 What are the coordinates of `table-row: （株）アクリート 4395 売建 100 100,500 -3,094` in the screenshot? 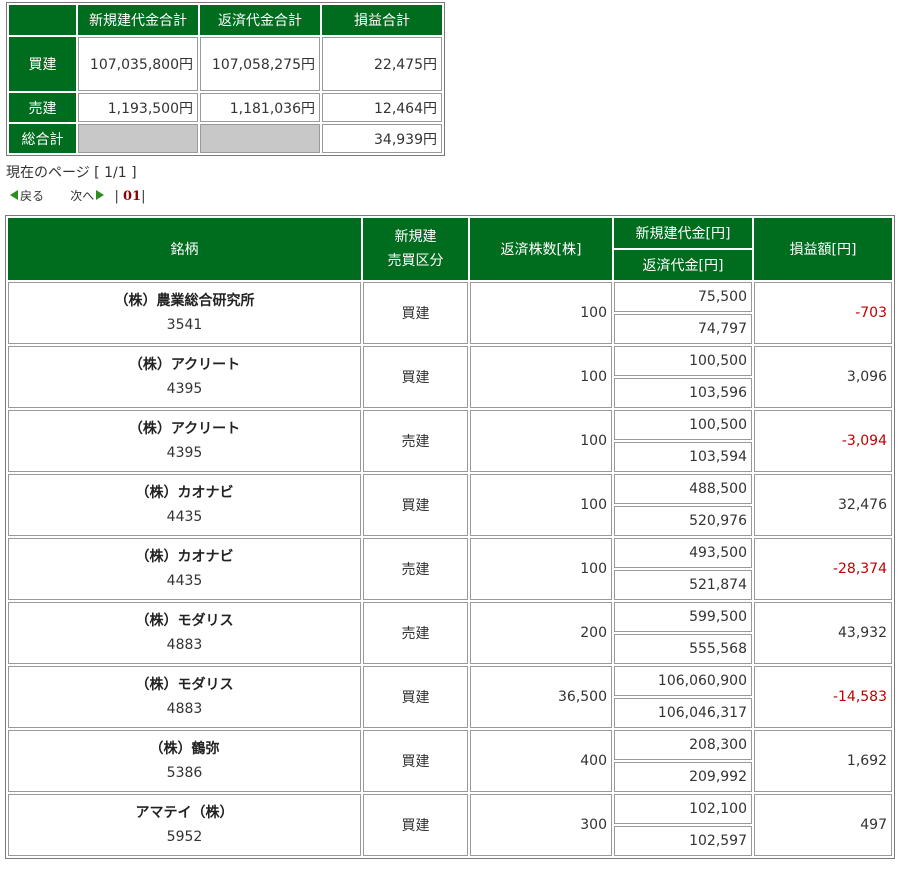 It's located at (450, 441).